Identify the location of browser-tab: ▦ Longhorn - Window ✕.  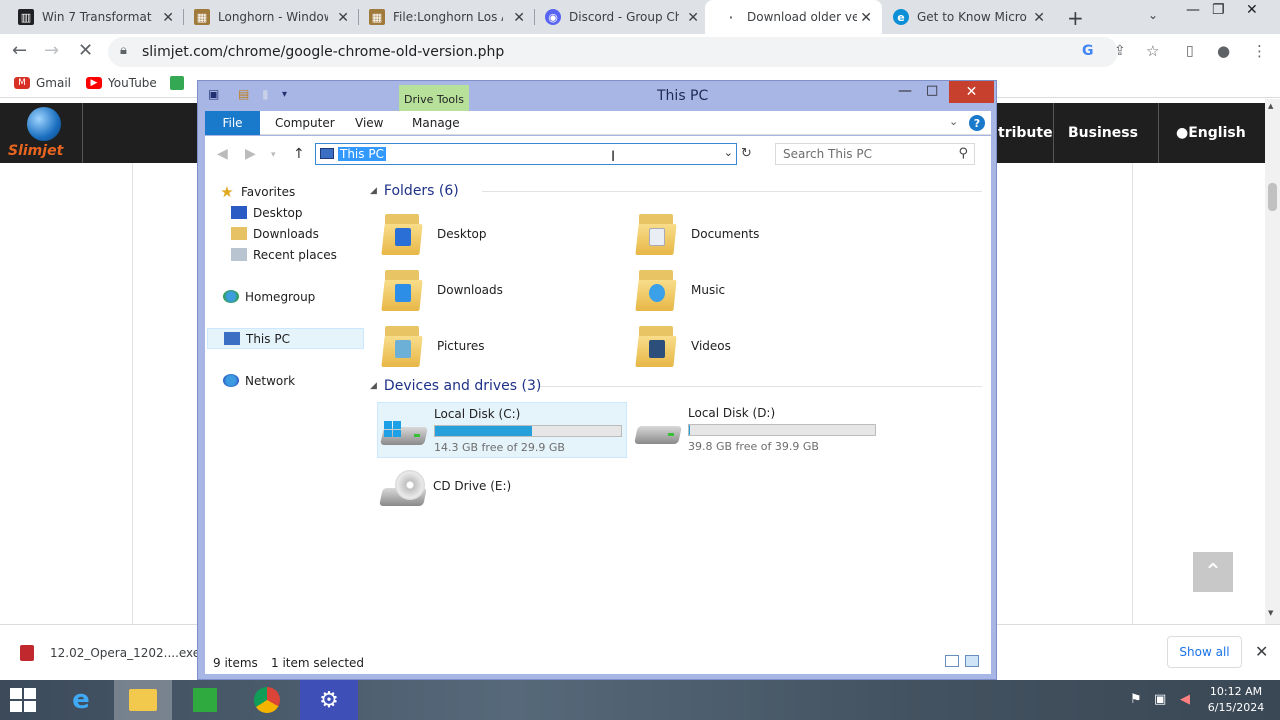
(267, 17).